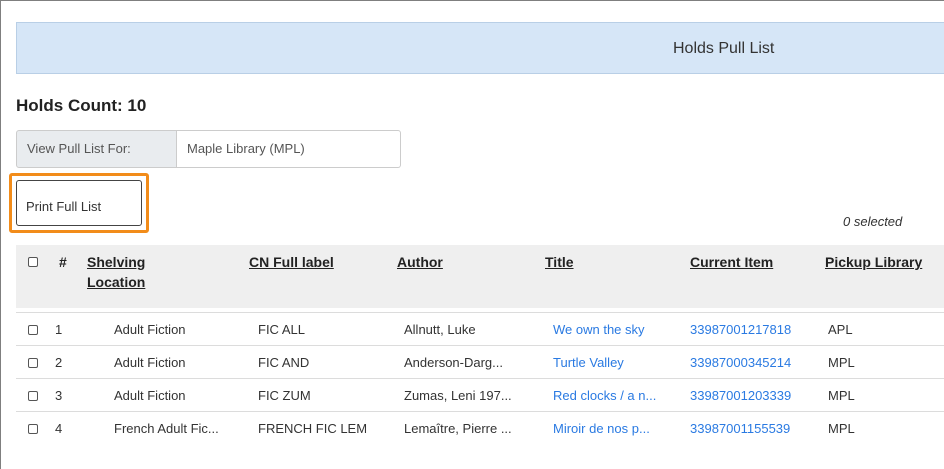 This screenshot has width=944, height=469. Describe the element at coordinates (873, 221) in the screenshot. I see `selected-count: 0 selected` at that location.